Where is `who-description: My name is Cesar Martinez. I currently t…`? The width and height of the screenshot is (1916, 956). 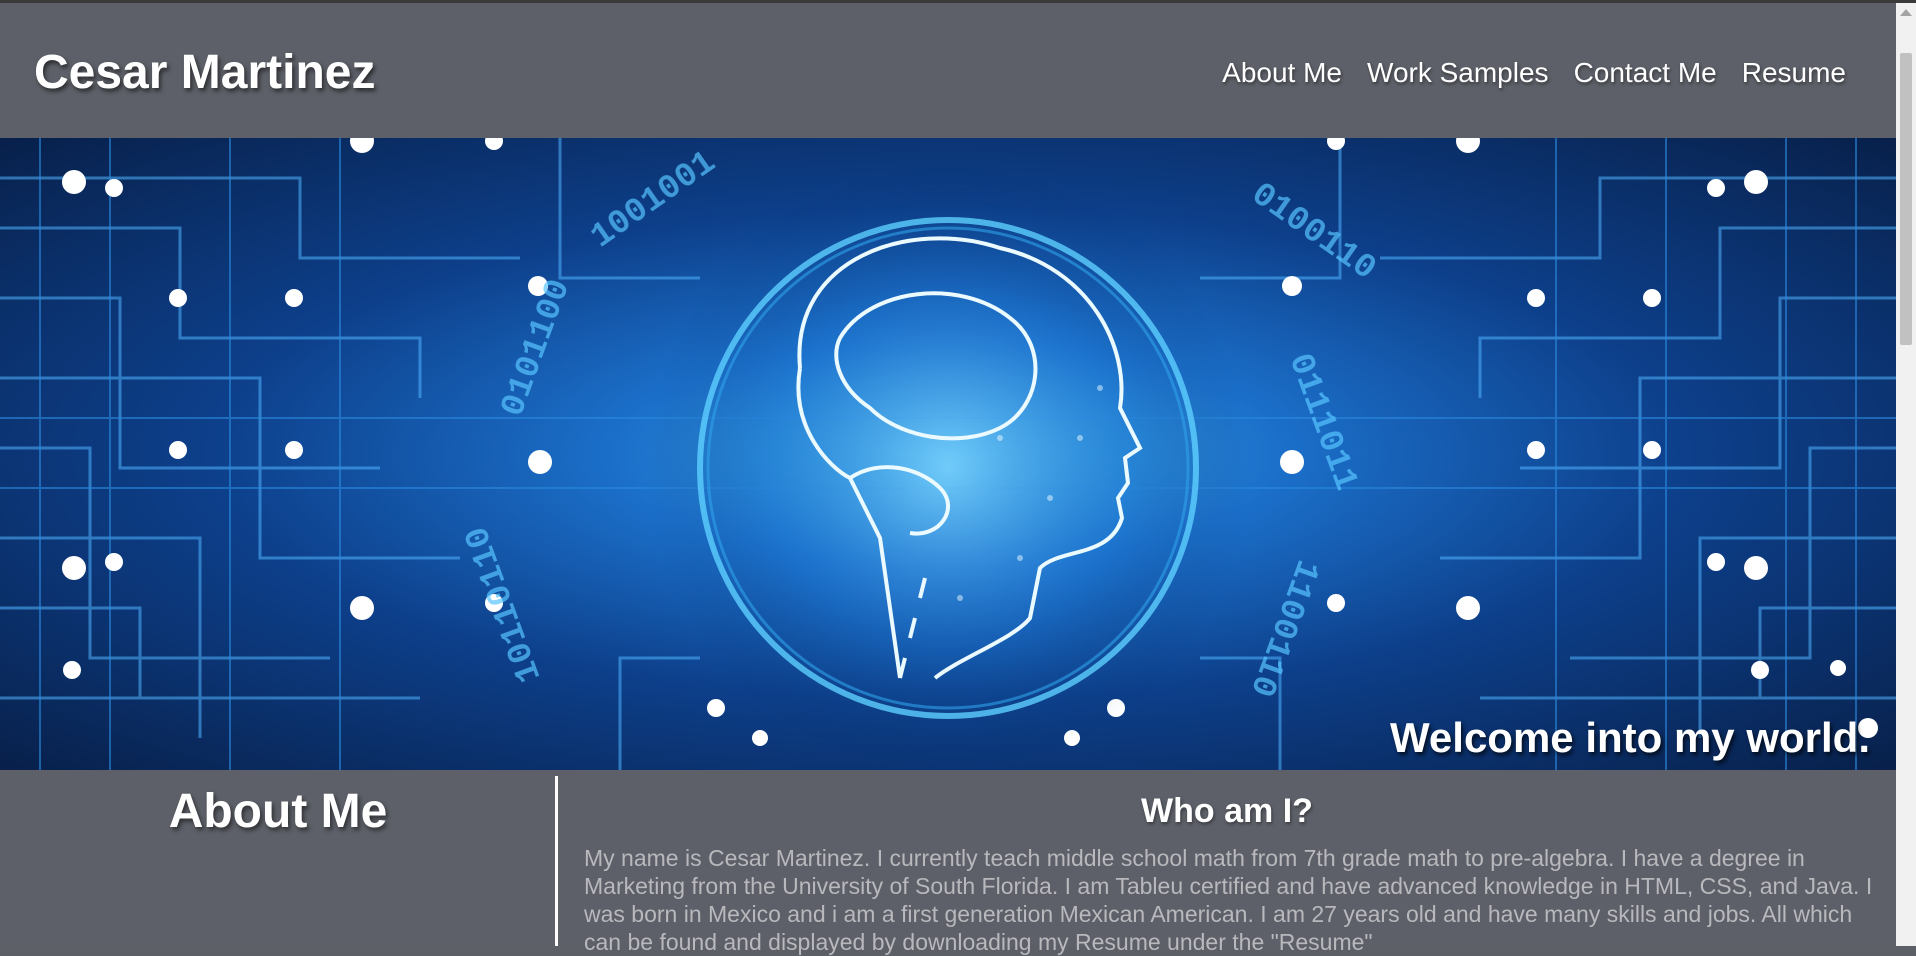 who-description: My name is Cesar Martinez. I currently t… is located at coordinates (1228, 900).